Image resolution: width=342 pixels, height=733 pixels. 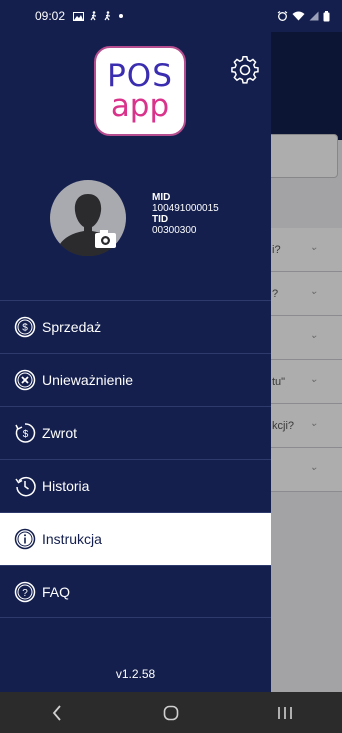 What do you see at coordinates (88, 218) in the screenshot?
I see `user-silhouette-icon` at bounding box center [88, 218].